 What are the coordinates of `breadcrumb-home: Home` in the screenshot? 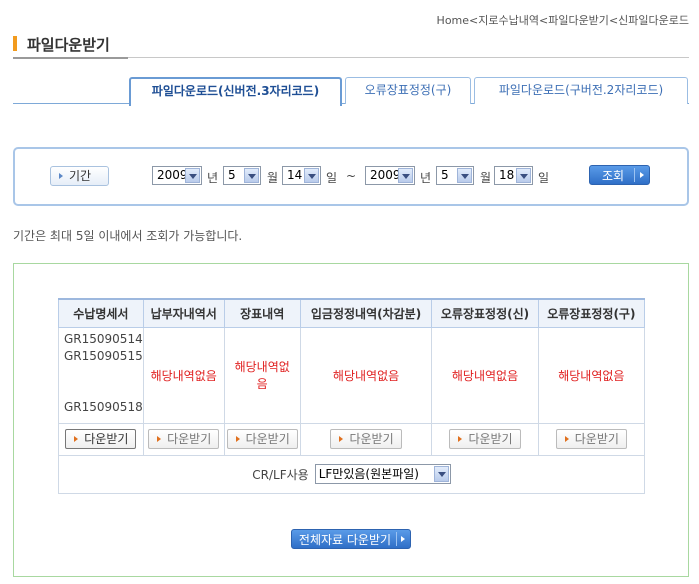 It's located at (453, 20).